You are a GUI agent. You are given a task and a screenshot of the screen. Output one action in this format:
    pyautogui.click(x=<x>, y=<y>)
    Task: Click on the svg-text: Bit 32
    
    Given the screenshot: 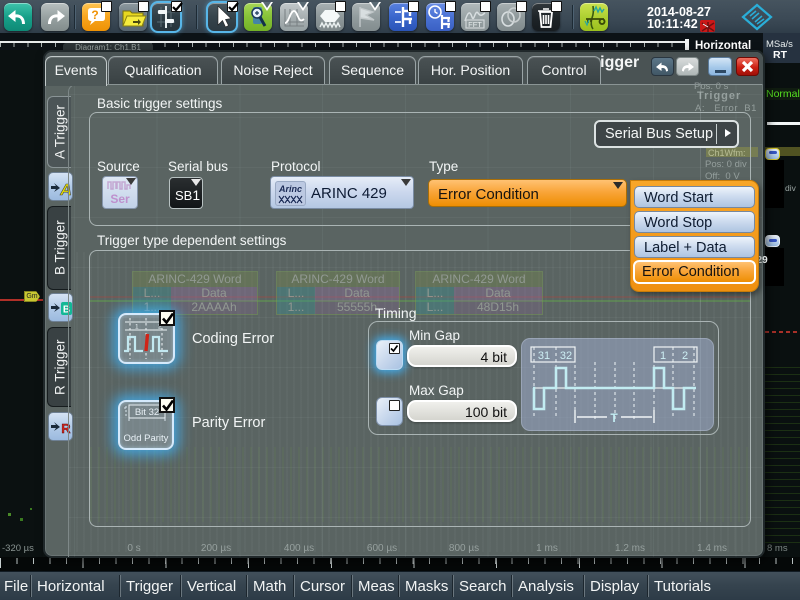 What is the action you would take?
    pyautogui.click(x=147, y=412)
    